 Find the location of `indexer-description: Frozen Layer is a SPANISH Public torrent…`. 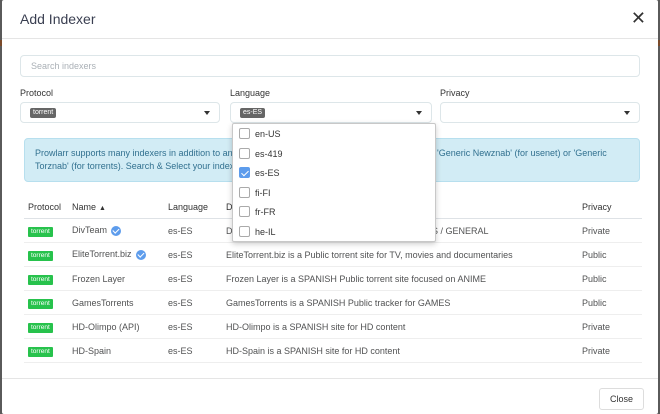

indexer-description: Frozen Layer is a SPANISH Public torrent… is located at coordinates (400, 278).